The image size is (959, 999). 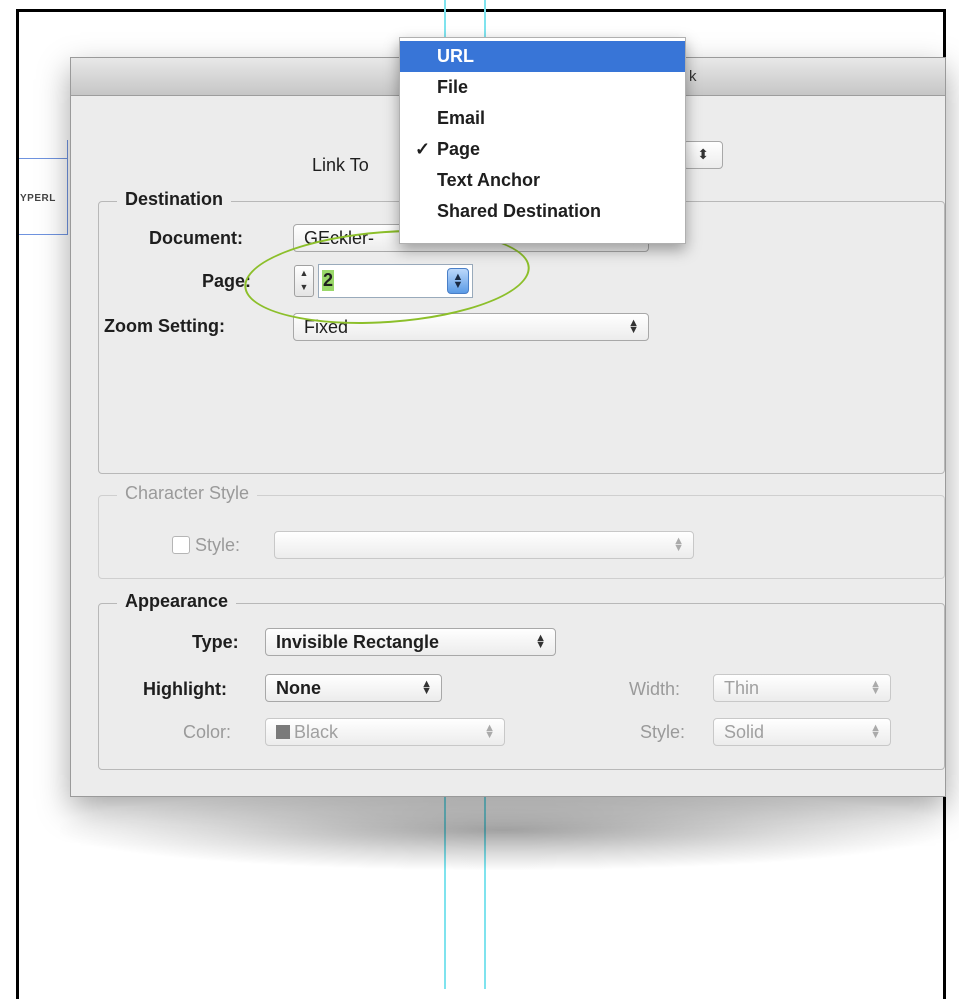 I want to click on width-value: Thin, so click(x=742, y=688).